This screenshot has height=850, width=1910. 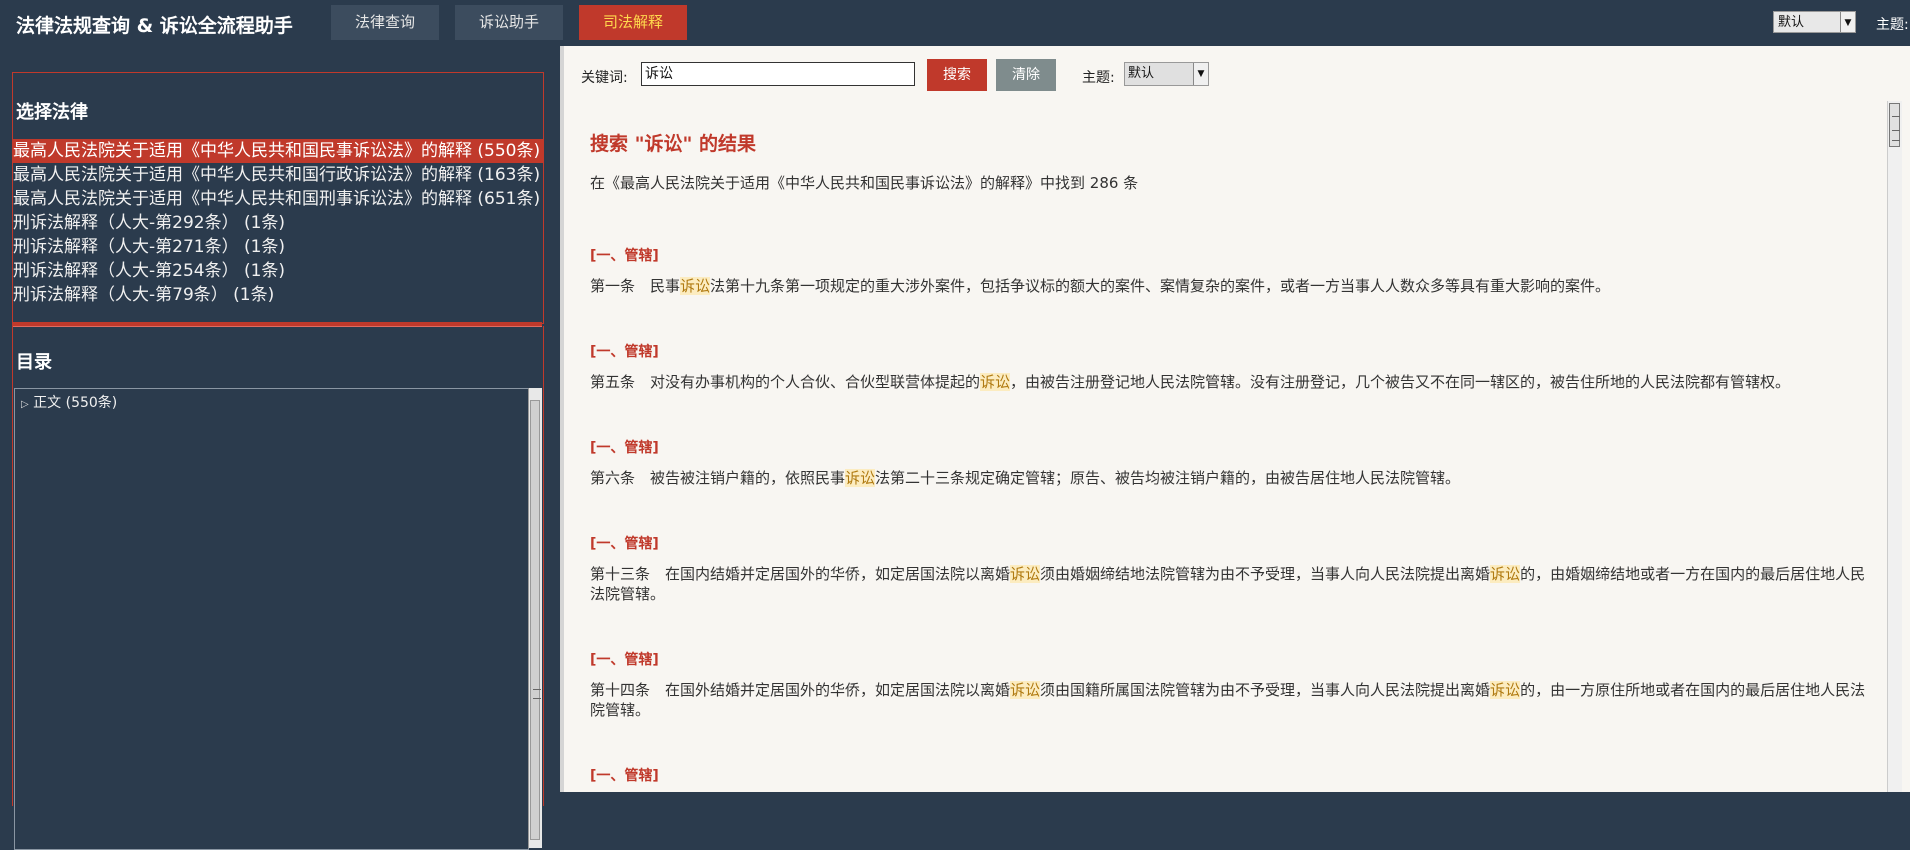 I want to click on toc-scrollbar-thumb, so click(x=535, y=620).